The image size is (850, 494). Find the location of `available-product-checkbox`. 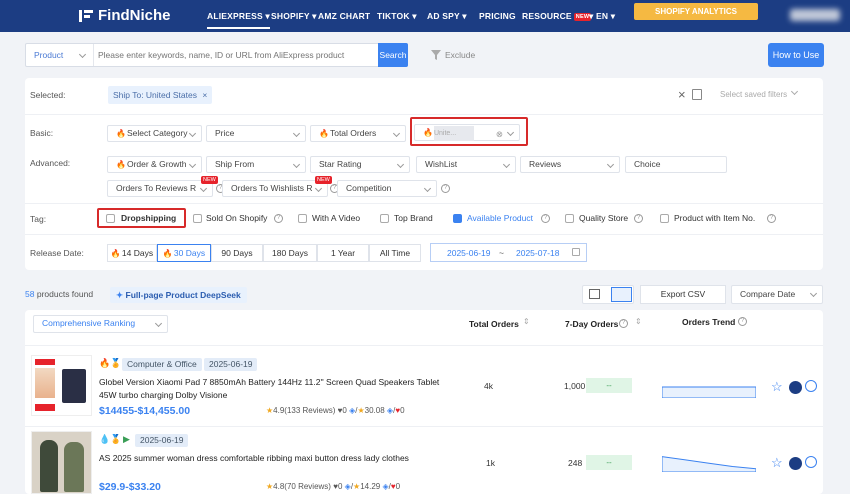

available-product-checkbox is located at coordinates (457, 218).